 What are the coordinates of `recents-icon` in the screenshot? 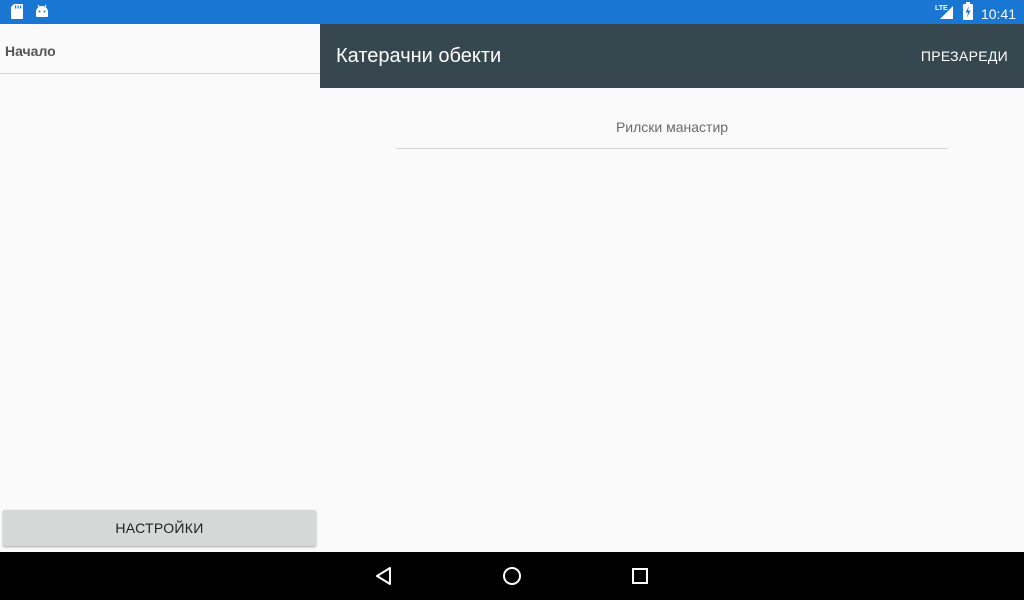 It's located at (640, 576).